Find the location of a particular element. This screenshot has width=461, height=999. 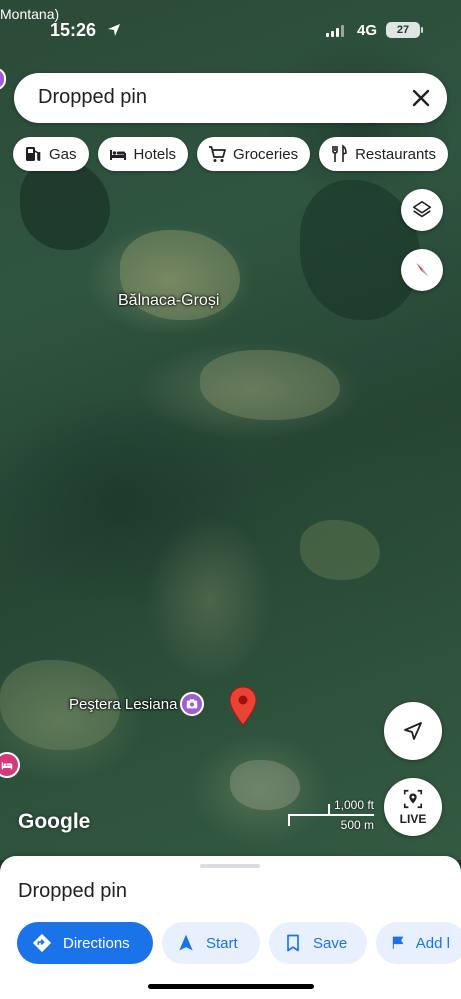

battery-icon: 27 is located at coordinates (403, 30).